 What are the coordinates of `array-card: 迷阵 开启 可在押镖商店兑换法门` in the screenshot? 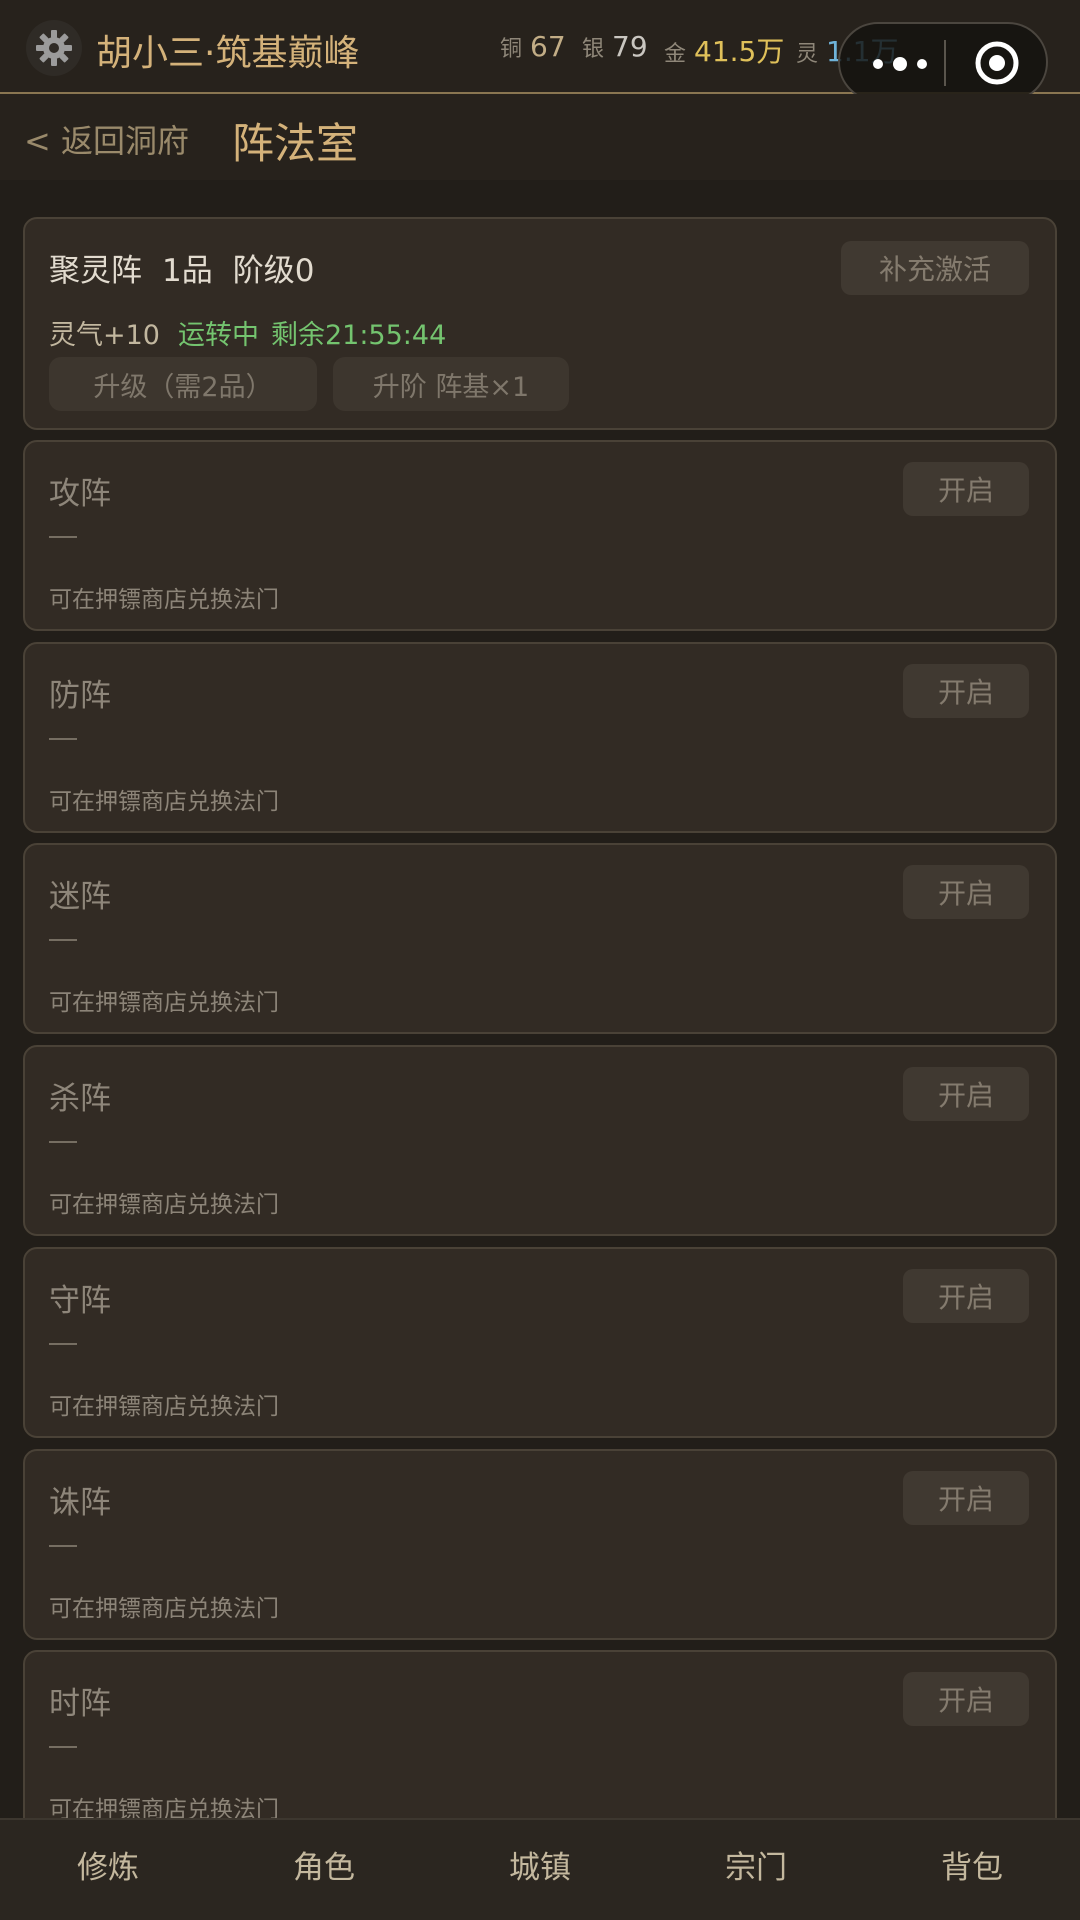 It's located at (540, 938).